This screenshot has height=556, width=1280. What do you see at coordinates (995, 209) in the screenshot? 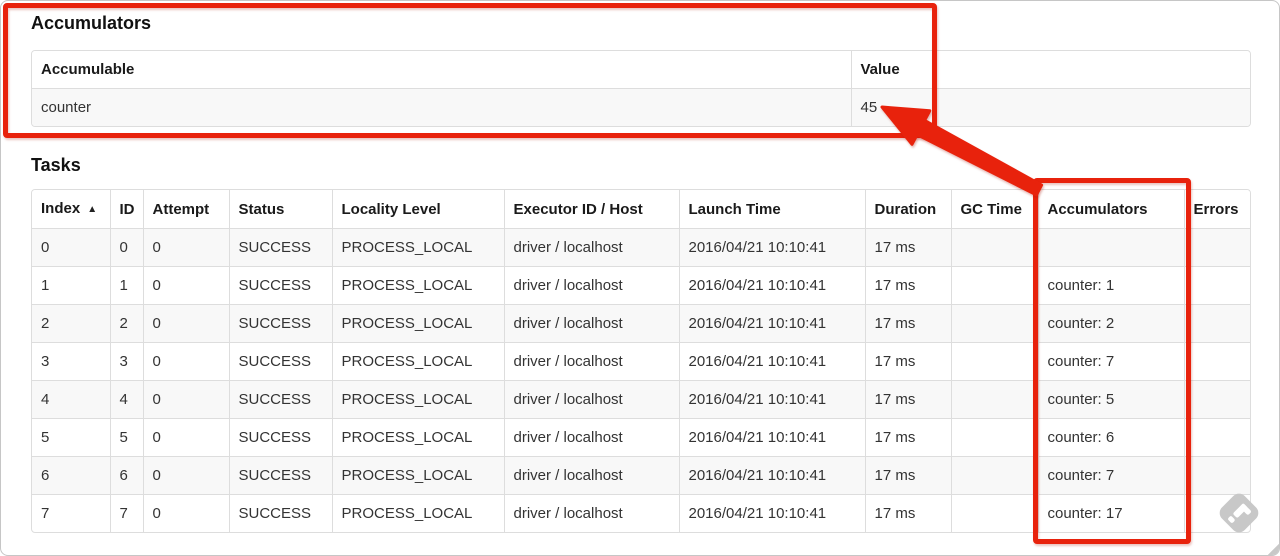
I see `tasks-header-gc-time: GC Time` at bounding box center [995, 209].